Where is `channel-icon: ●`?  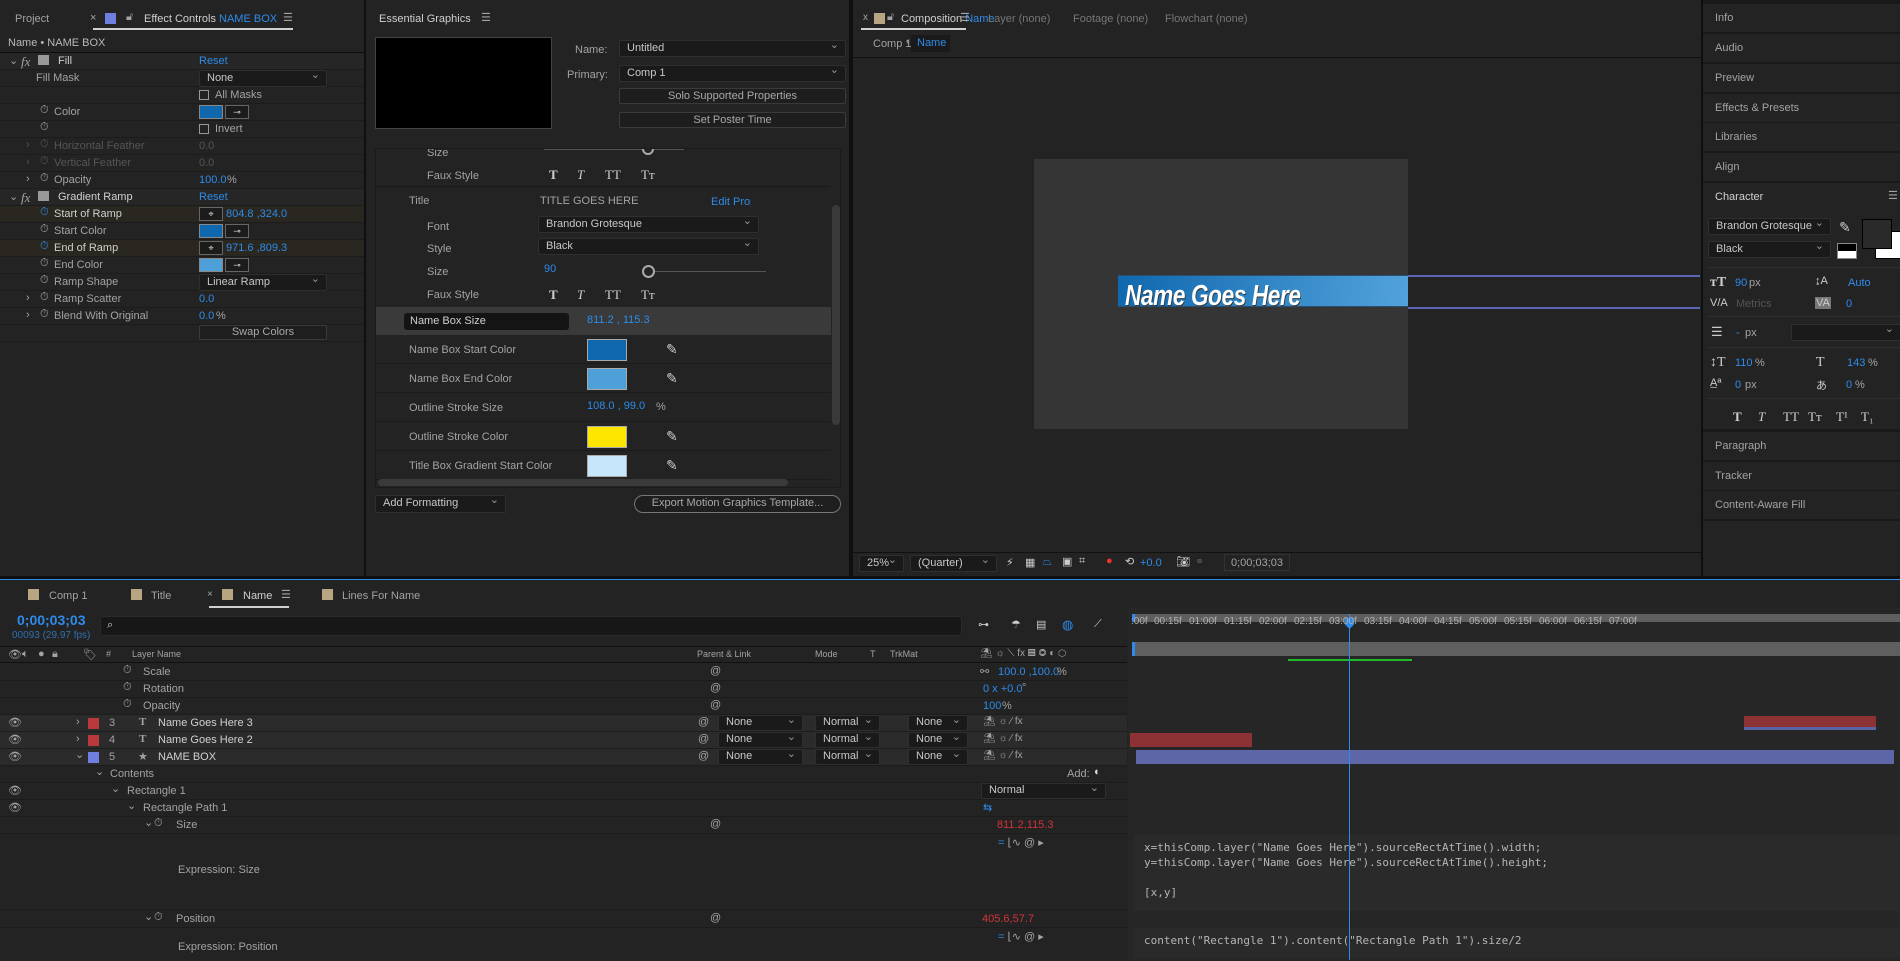
channel-icon: ● is located at coordinates (1109, 561).